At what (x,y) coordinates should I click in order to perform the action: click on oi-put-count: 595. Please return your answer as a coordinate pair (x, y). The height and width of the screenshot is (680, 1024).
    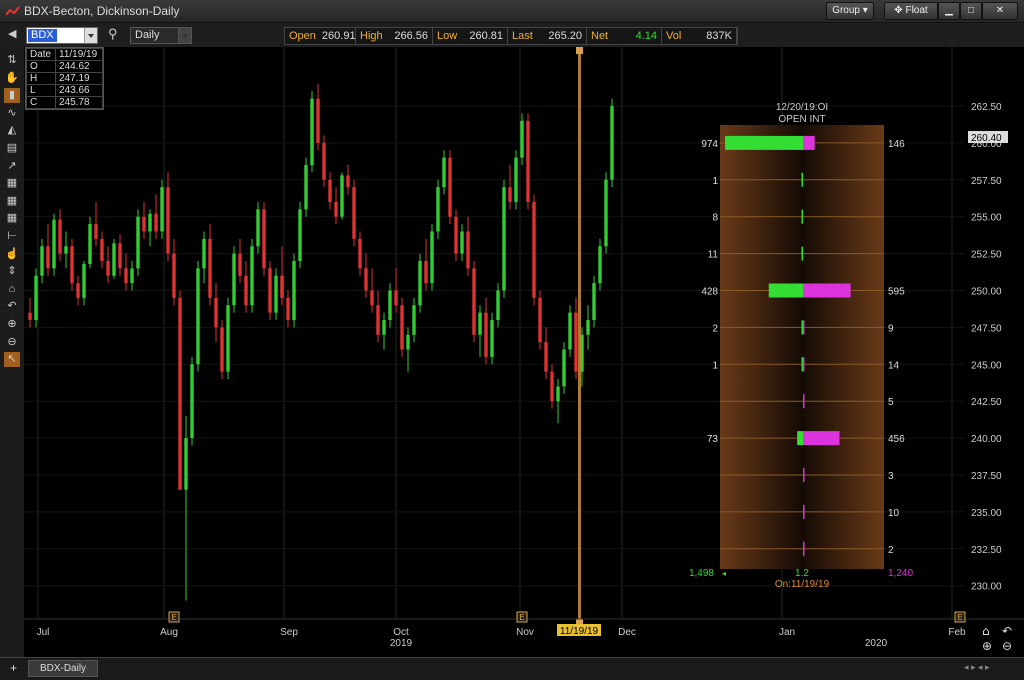
    Looking at the image, I should click on (896, 292).